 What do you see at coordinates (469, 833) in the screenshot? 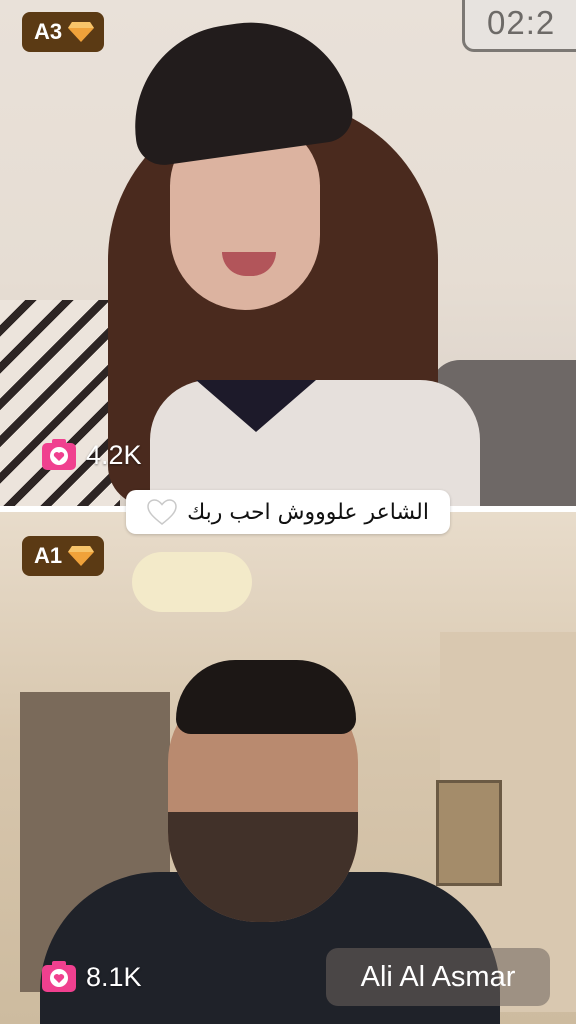
I see `wall-frame` at bounding box center [469, 833].